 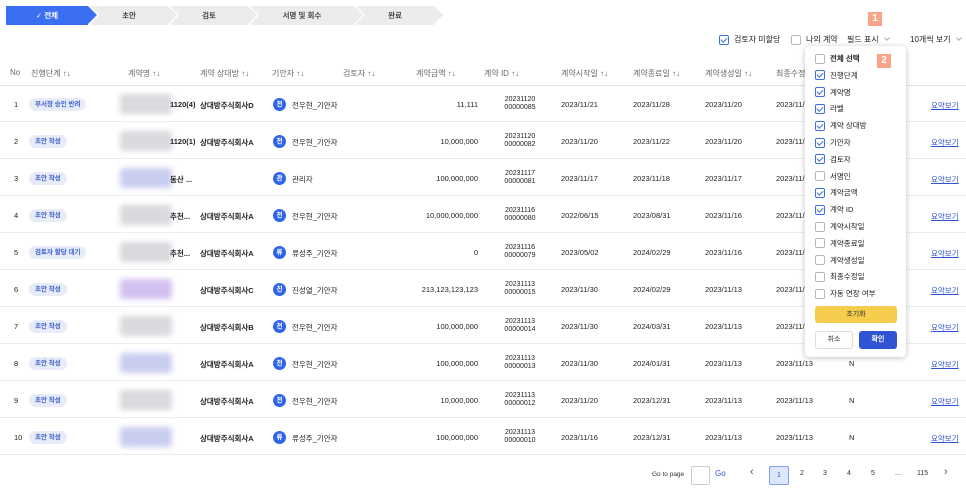 I want to click on field-display-dropdown: 필드 표시, so click(x=868, y=39).